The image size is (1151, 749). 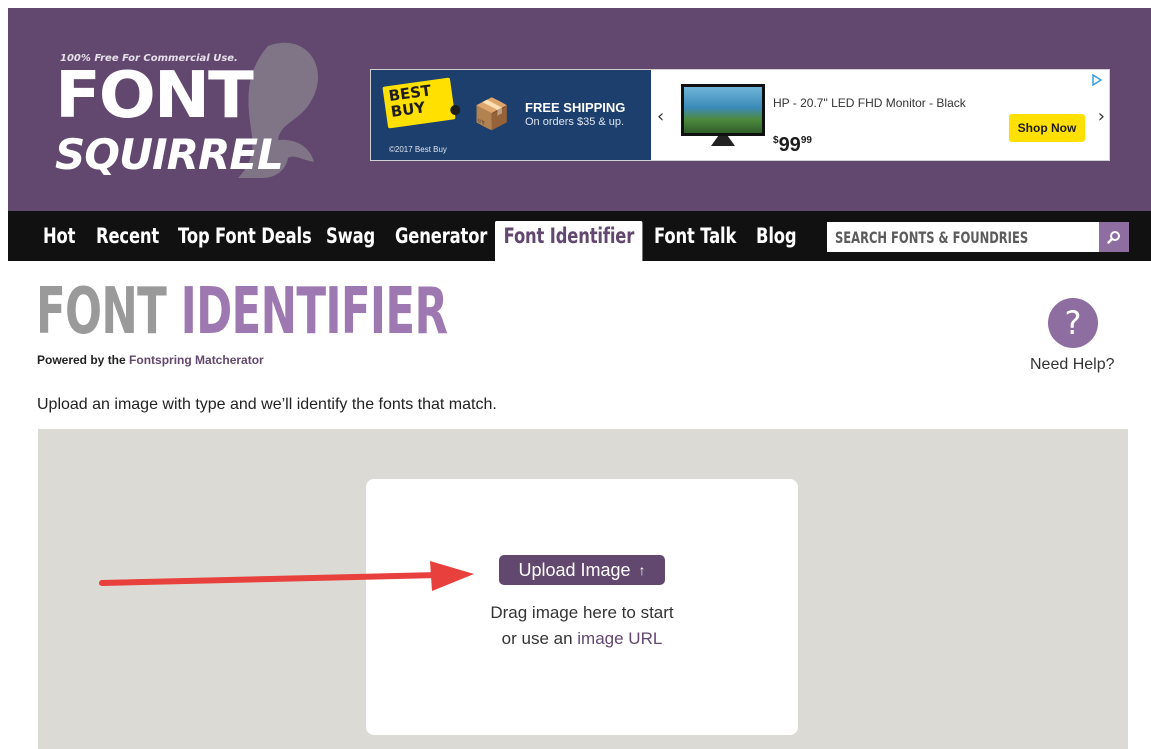 What do you see at coordinates (81, 360) in the screenshot?
I see `powered-by-prefix: Powered by the` at bounding box center [81, 360].